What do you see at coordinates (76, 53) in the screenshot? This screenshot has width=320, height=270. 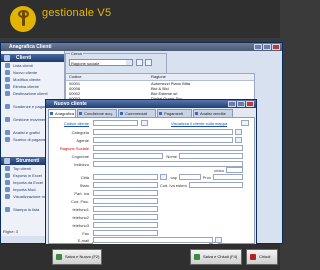 I see `search-group-label: Cerca` at bounding box center [76, 53].